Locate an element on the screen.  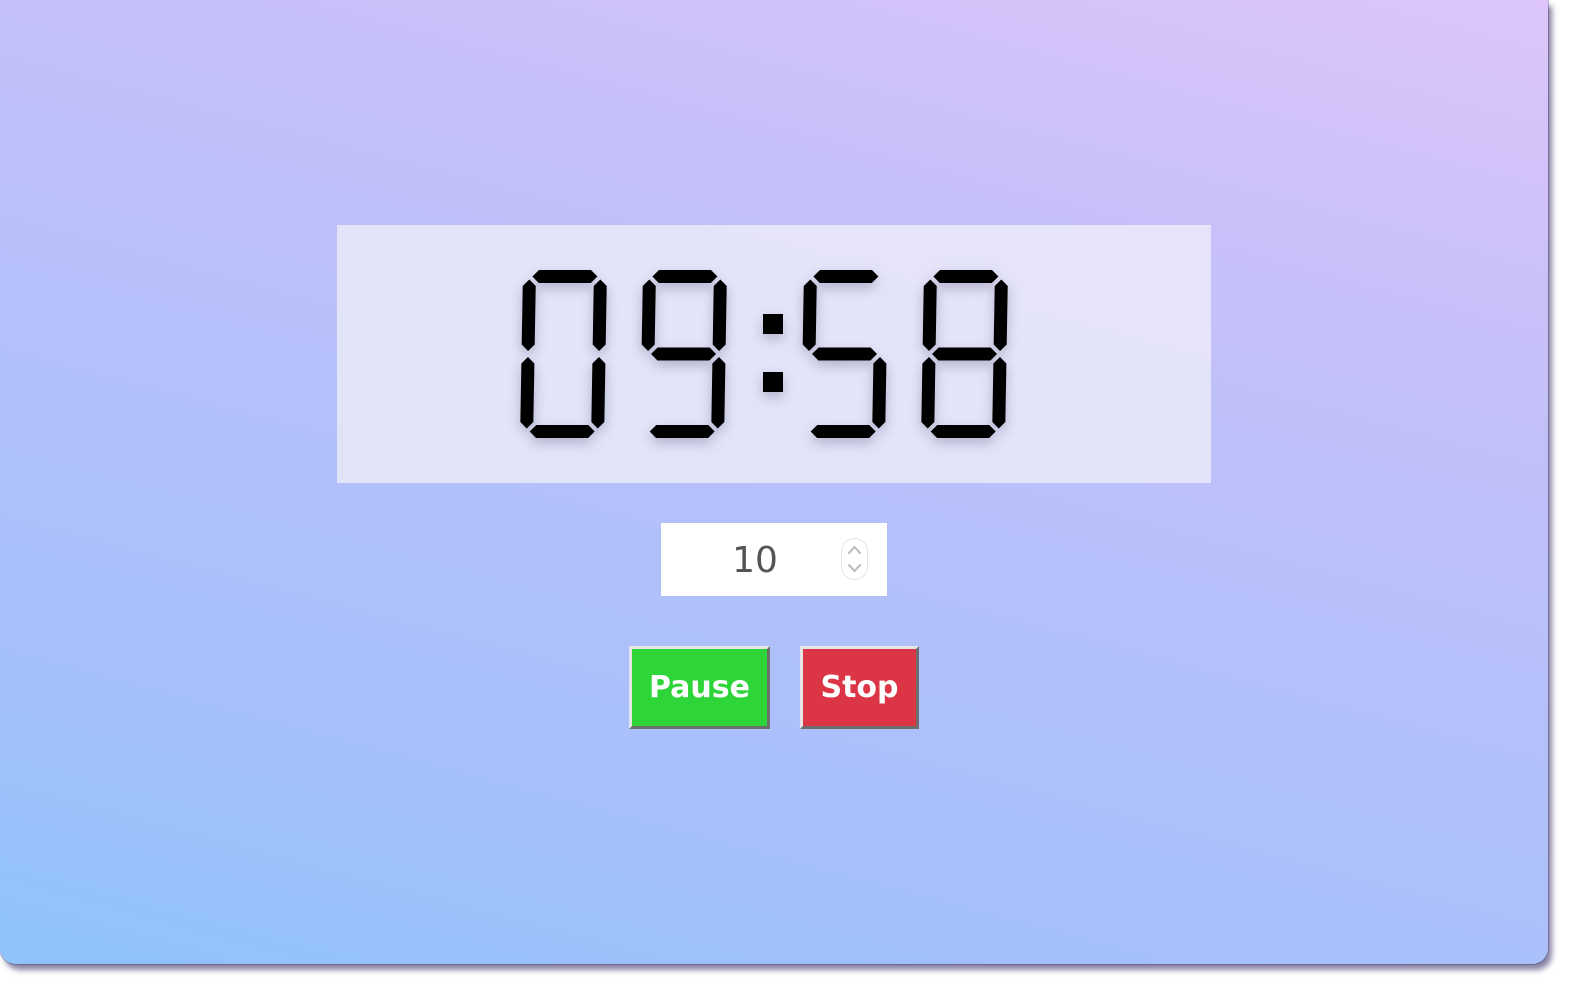
timer-display: 09:58 is located at coordinates (774, 354).